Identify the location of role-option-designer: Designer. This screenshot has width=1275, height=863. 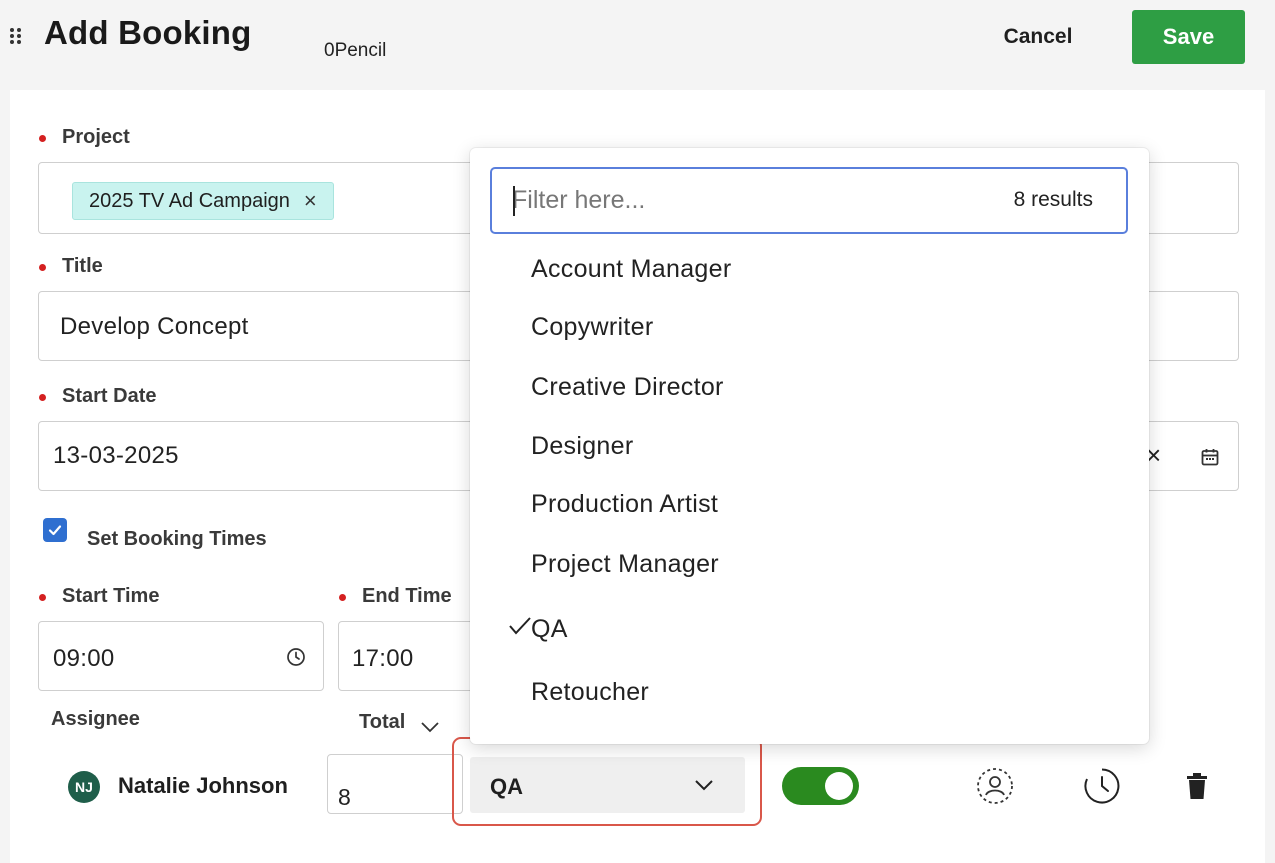
(809, 448).